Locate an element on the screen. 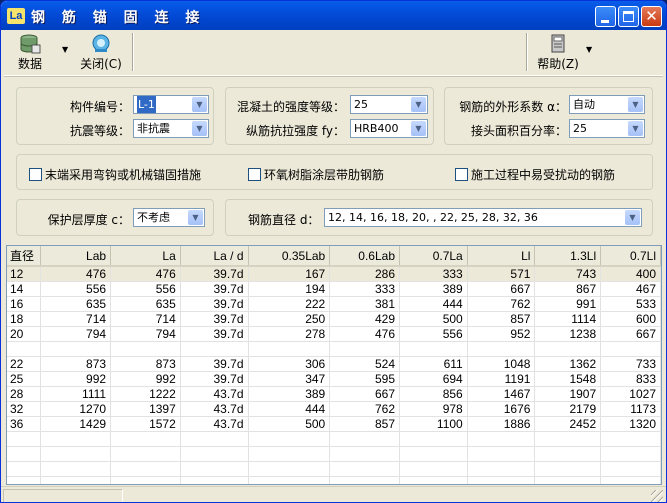 The image size is (667, 503). status-pane is located at coordinates (63, 495).